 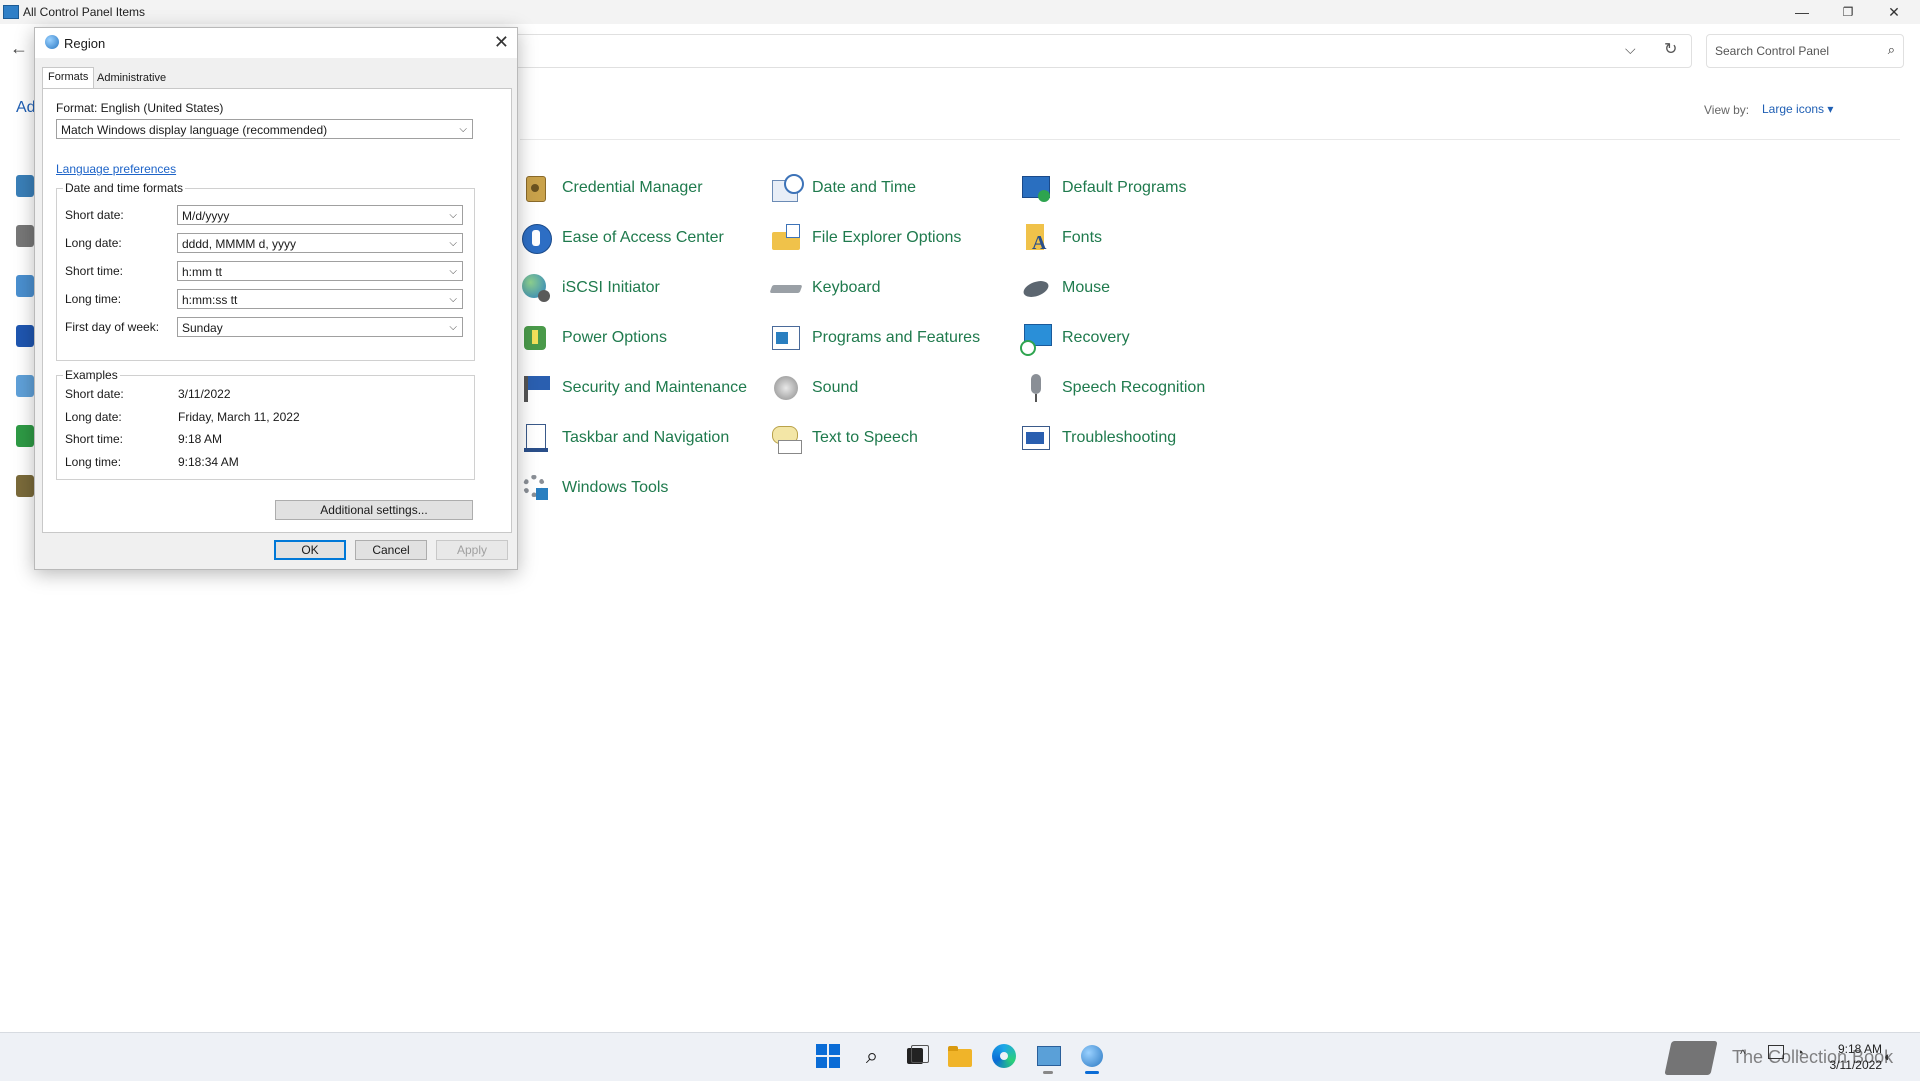 I want to click on short-date-label: Short date:, so click(x=94, y=215).